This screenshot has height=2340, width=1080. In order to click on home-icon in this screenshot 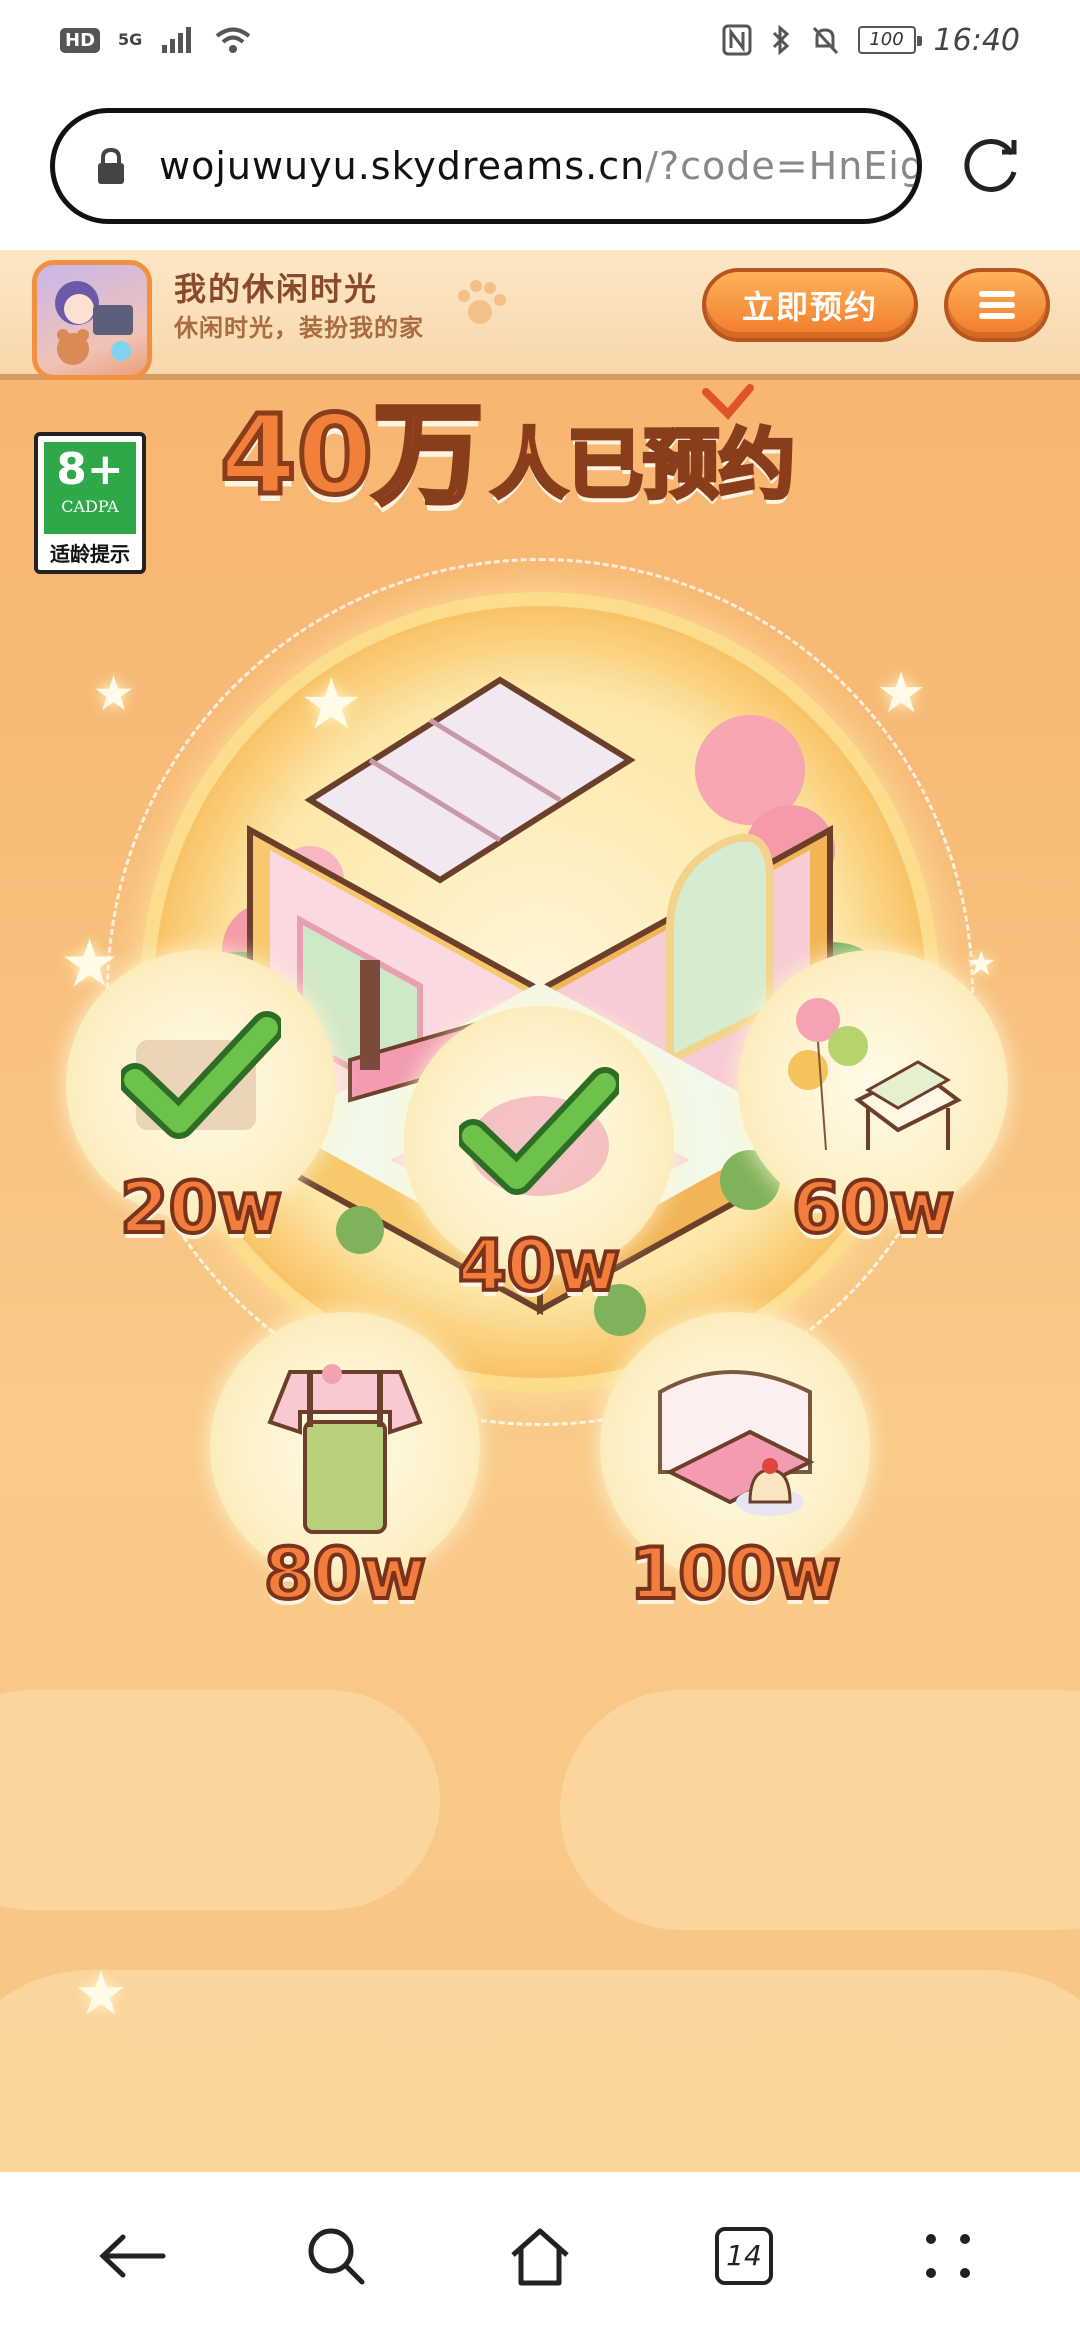, I will do `click(540, 2257)`.